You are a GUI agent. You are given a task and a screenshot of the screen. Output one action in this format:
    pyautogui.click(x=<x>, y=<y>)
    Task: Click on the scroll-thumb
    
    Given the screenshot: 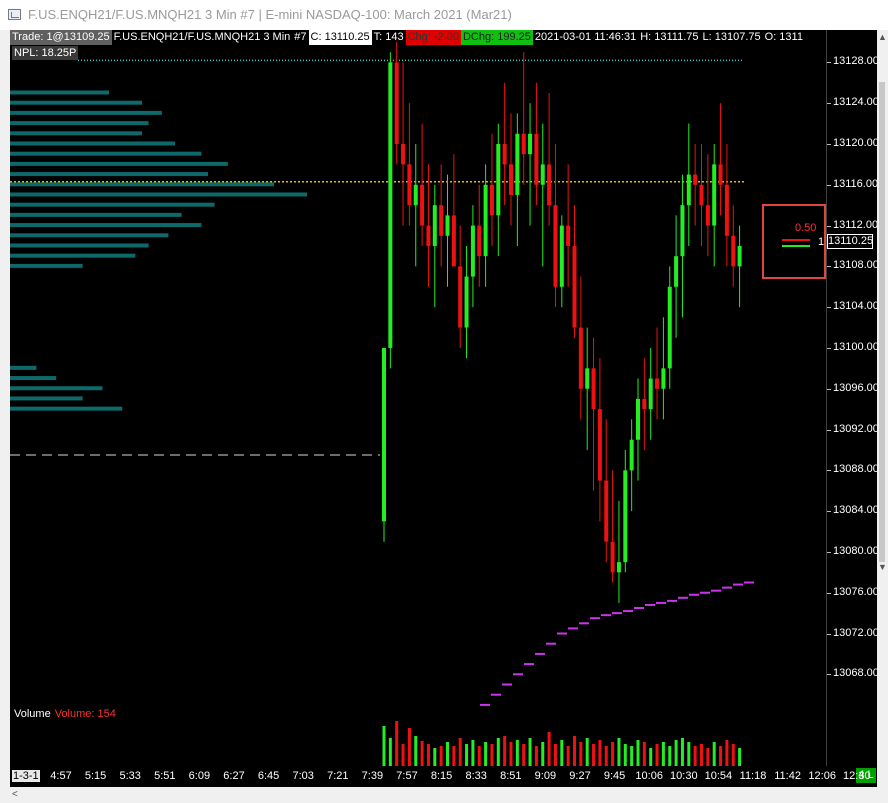 What is the action you would take?
    pyautogui.click(x=882, y=322)
    